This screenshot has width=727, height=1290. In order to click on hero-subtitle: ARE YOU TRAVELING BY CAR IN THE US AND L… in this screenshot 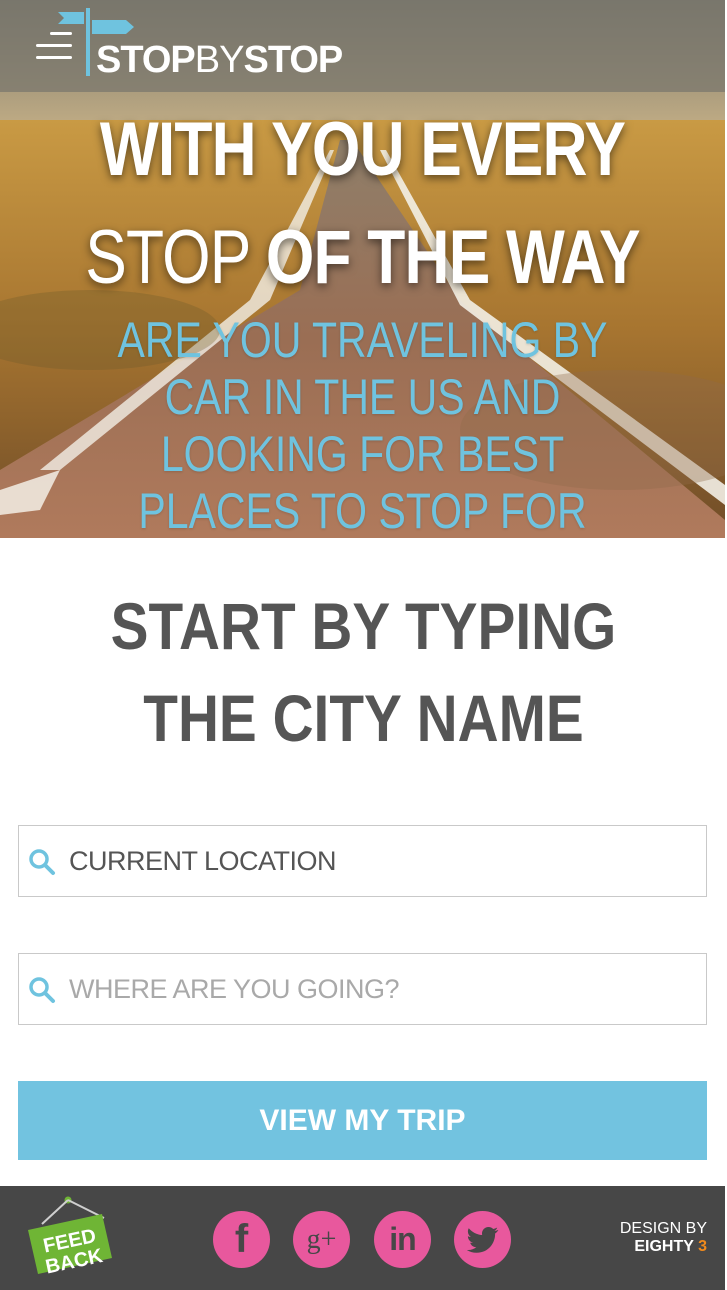, I will do `click(362, 425)`.